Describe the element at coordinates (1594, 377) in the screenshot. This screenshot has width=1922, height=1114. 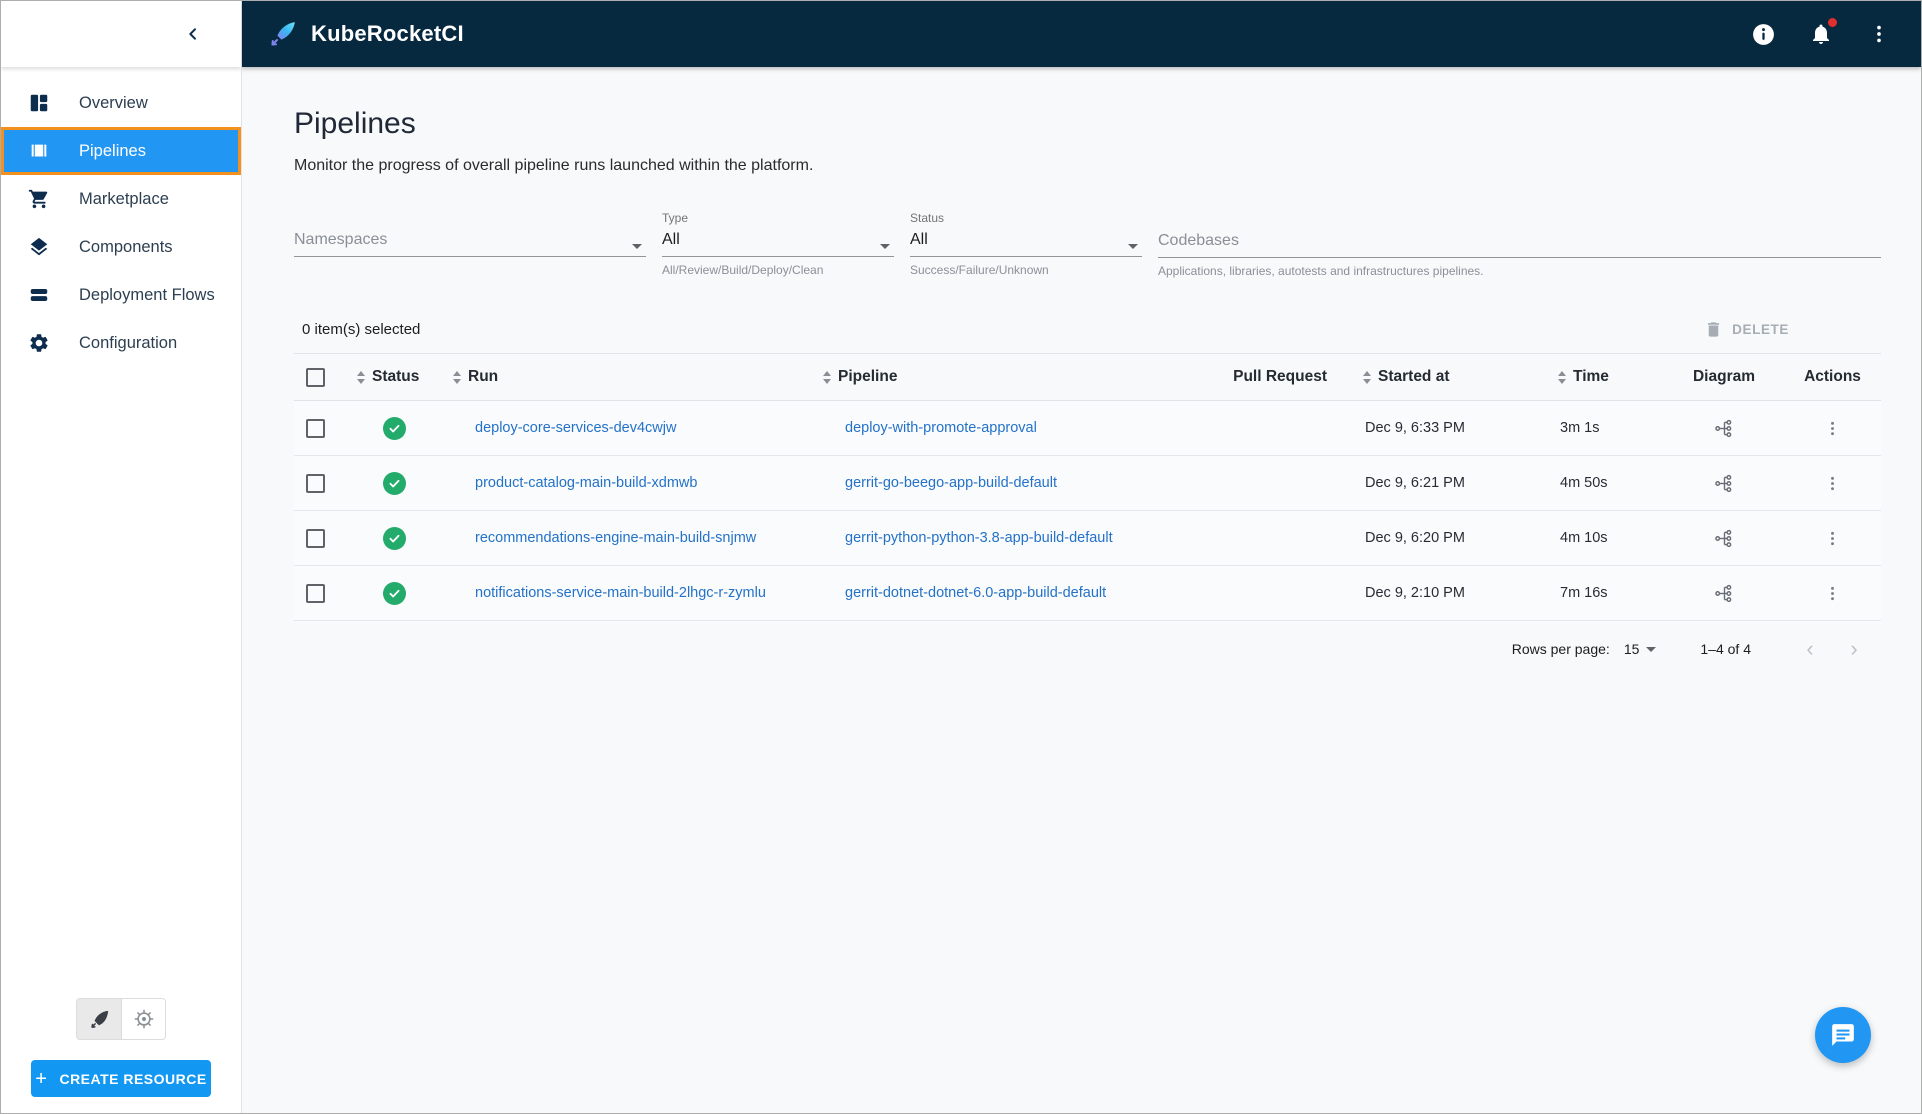
I see `column-header-time: Time` at that location.